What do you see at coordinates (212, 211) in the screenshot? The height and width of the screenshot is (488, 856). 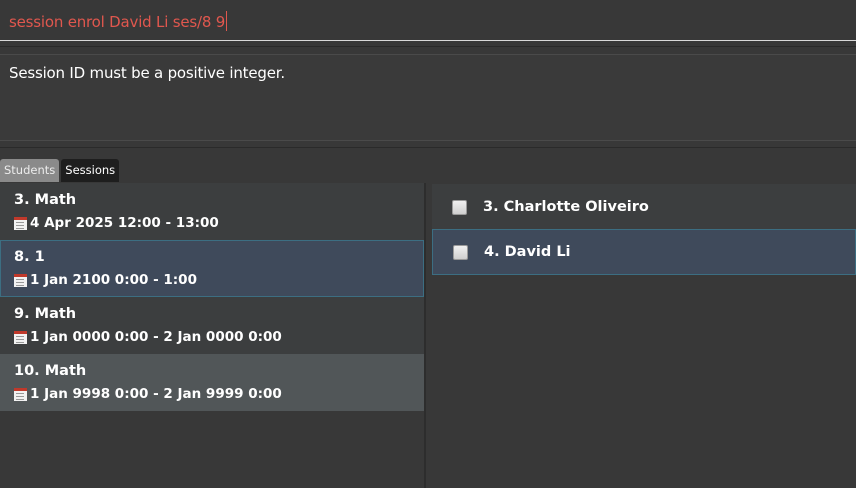 I see `session-card: 3. Math 4 Apr 2025 12:00 - 13:00` at bounding box center [212, 211].